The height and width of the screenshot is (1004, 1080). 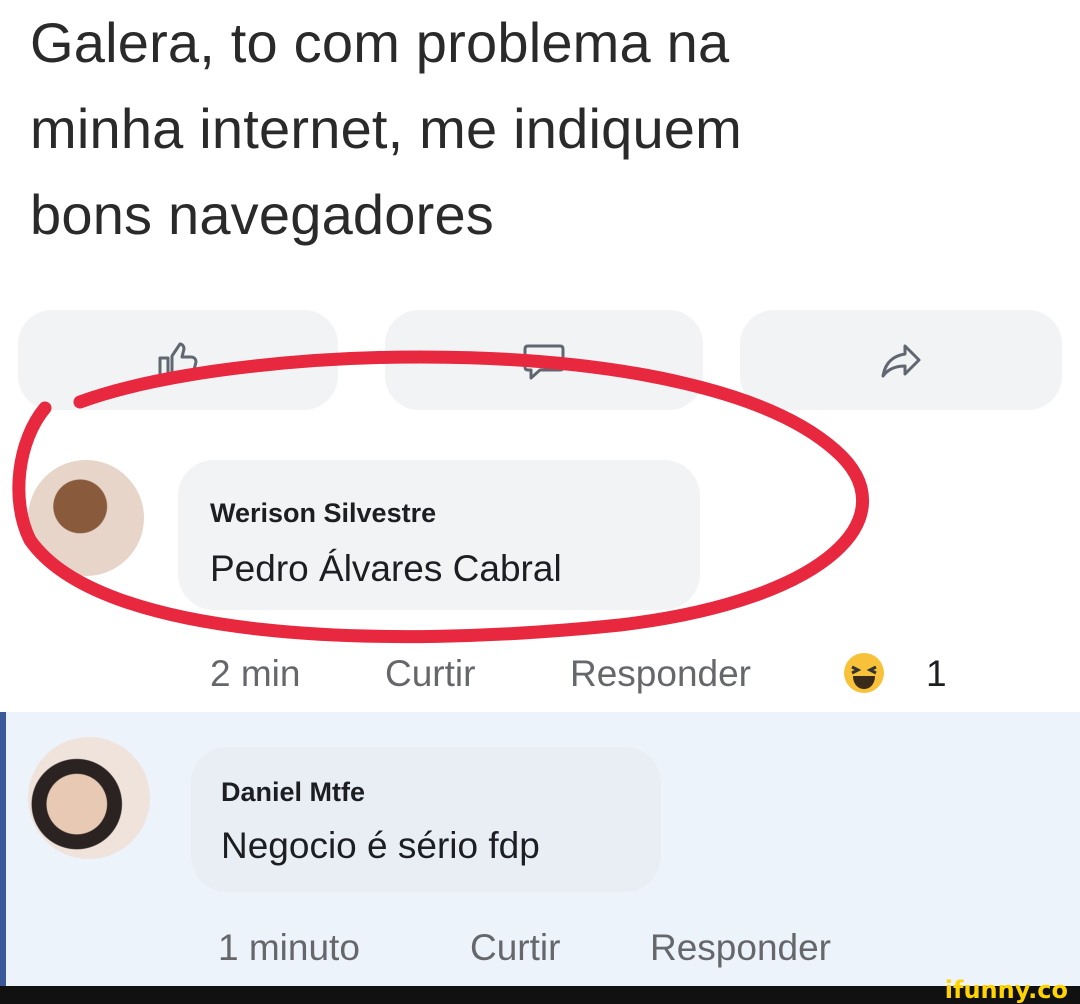 I want to click on haha-emoji-icon, so click(x=864, y=673).